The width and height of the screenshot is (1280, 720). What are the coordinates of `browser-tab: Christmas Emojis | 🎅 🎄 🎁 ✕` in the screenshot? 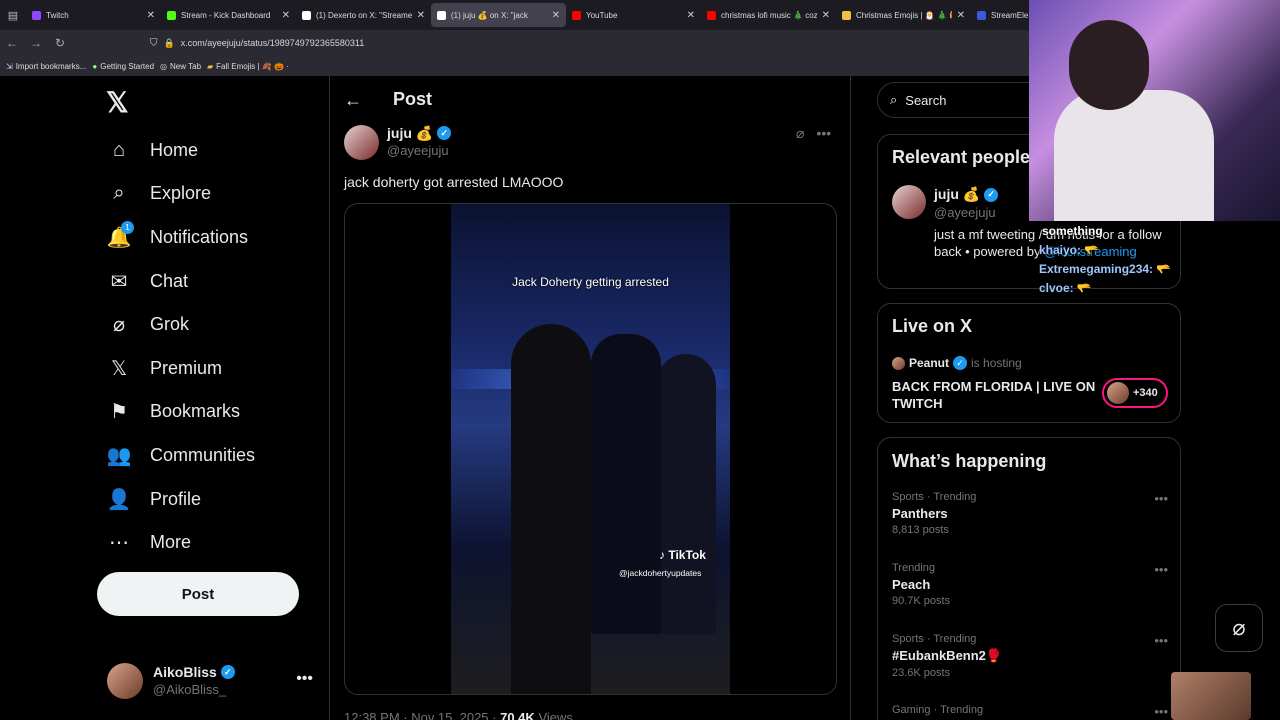 It's located at (903, 15).